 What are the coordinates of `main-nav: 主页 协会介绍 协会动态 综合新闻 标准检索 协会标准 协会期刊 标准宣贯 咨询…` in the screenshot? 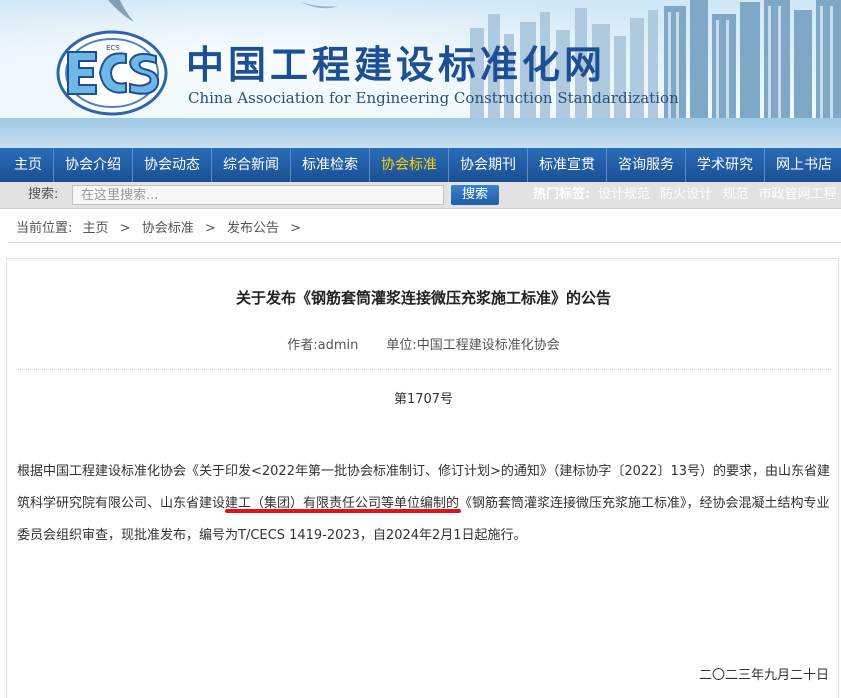 It's located at (420, 165).